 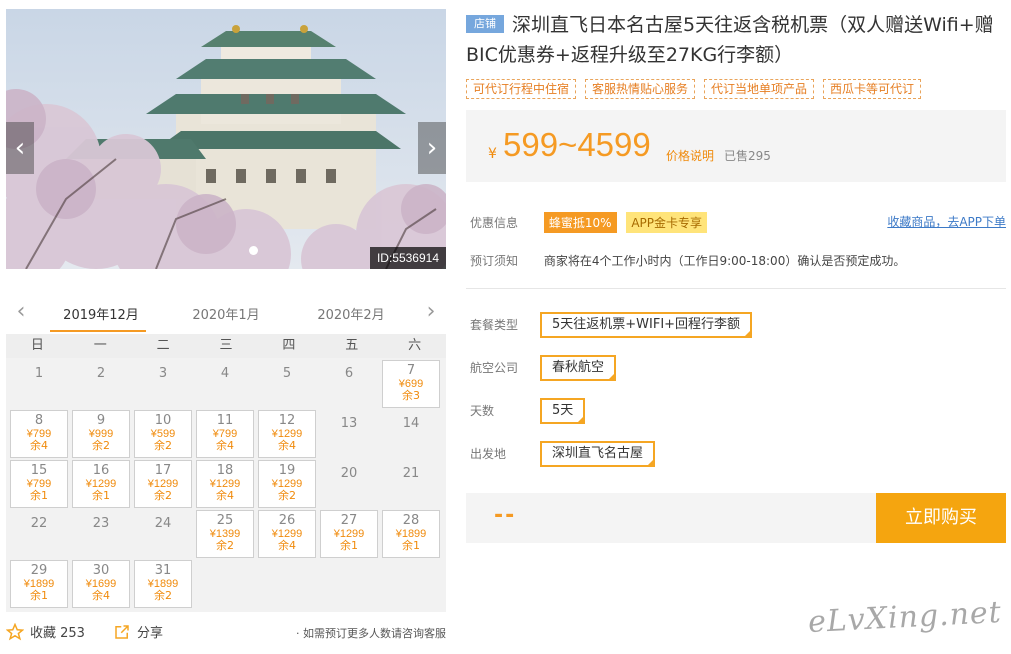 I want to click on carousel-dot, so click(x=253, y=250).